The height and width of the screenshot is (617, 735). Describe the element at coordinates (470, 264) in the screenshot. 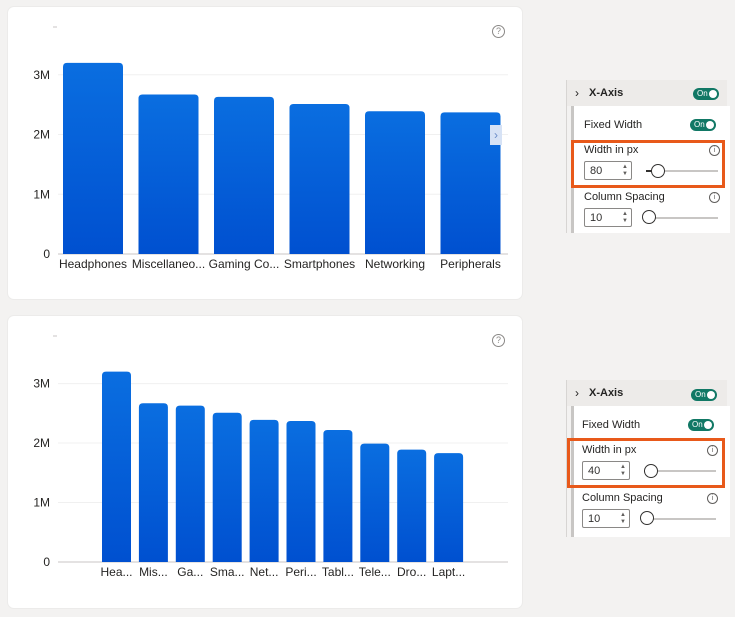

I see `x-category-label: Peripherals` at that location.